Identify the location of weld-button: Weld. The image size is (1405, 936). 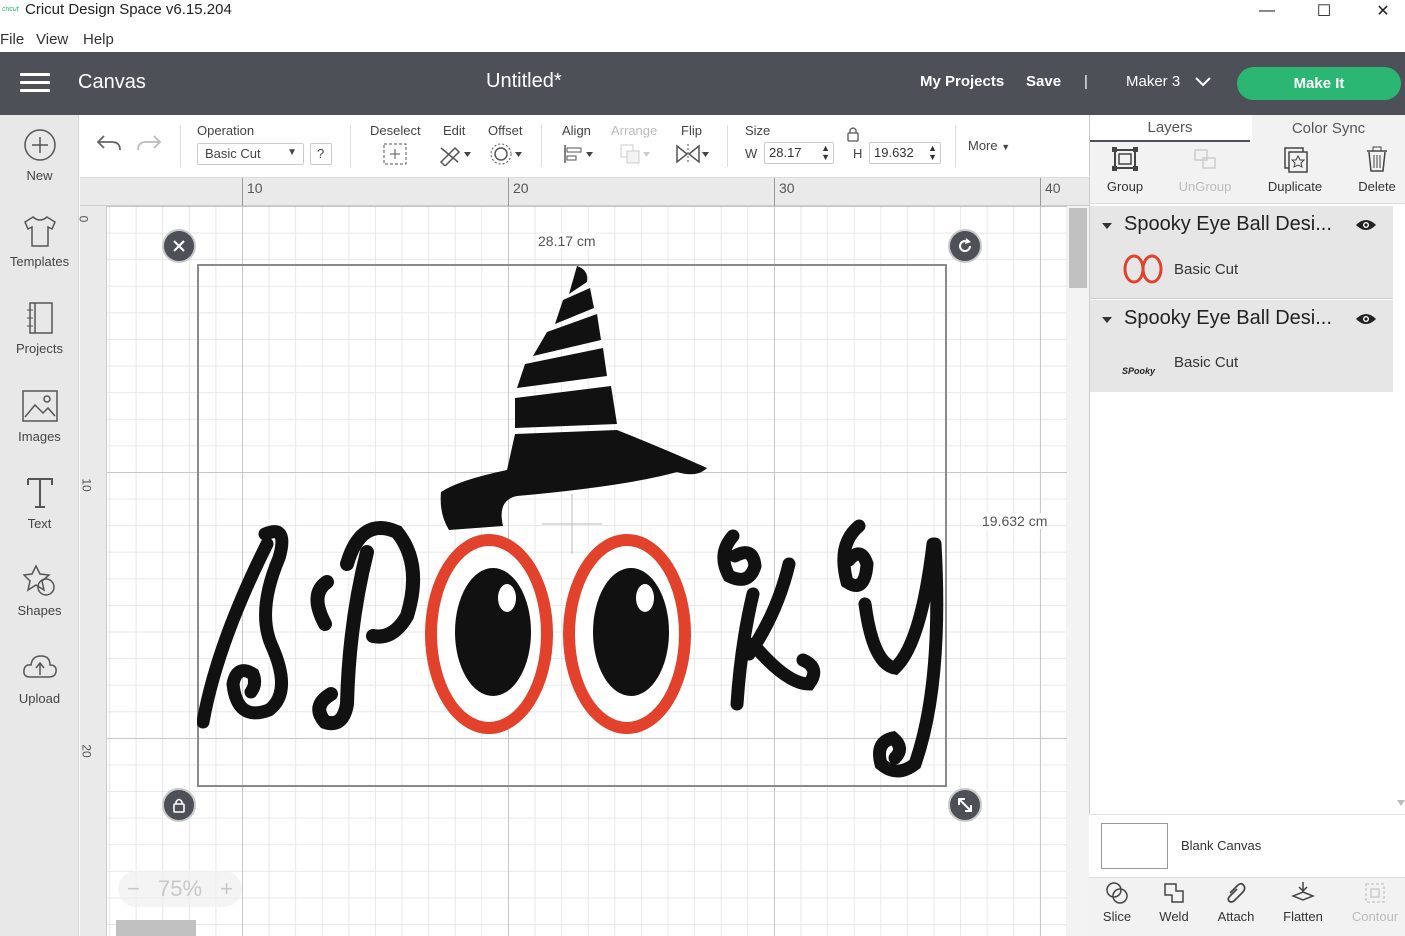
(1174, 902).